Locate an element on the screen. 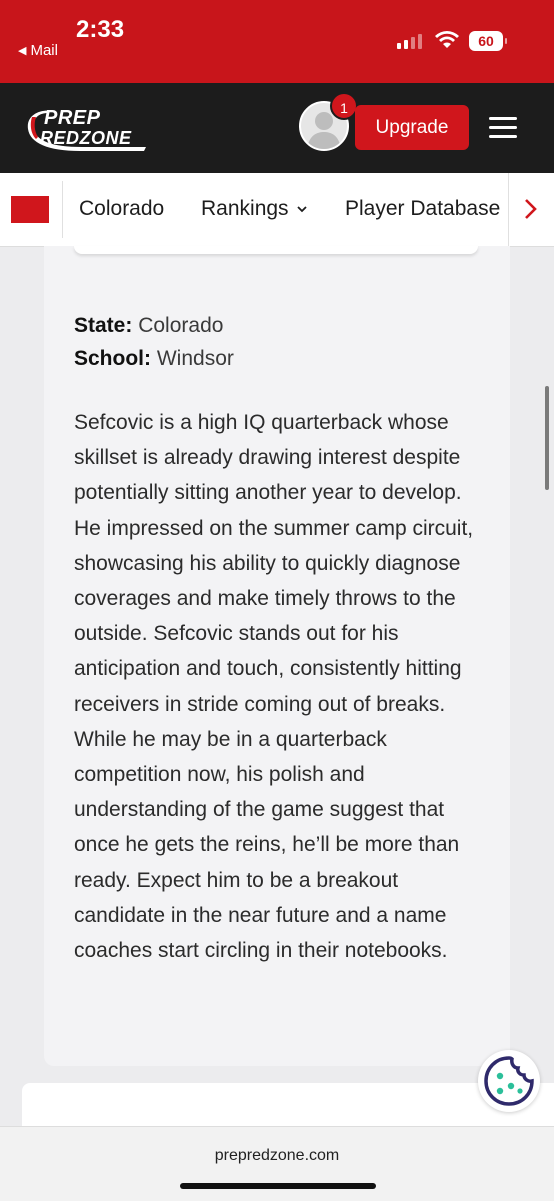 This screenshot has width=554, height=1201. chevron-right-icon is located at coordinates (530, 209).